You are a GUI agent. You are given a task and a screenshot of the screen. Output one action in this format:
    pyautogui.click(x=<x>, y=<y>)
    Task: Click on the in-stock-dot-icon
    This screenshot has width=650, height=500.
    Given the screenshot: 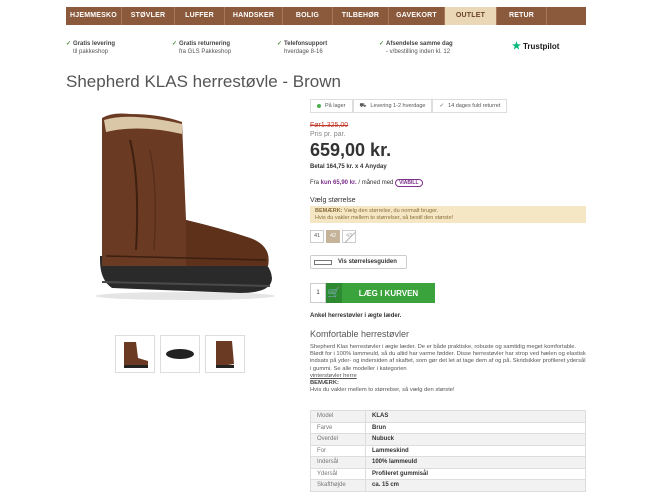 What is the action you would take?
    pyautogui.click(x=319, y=106)
    